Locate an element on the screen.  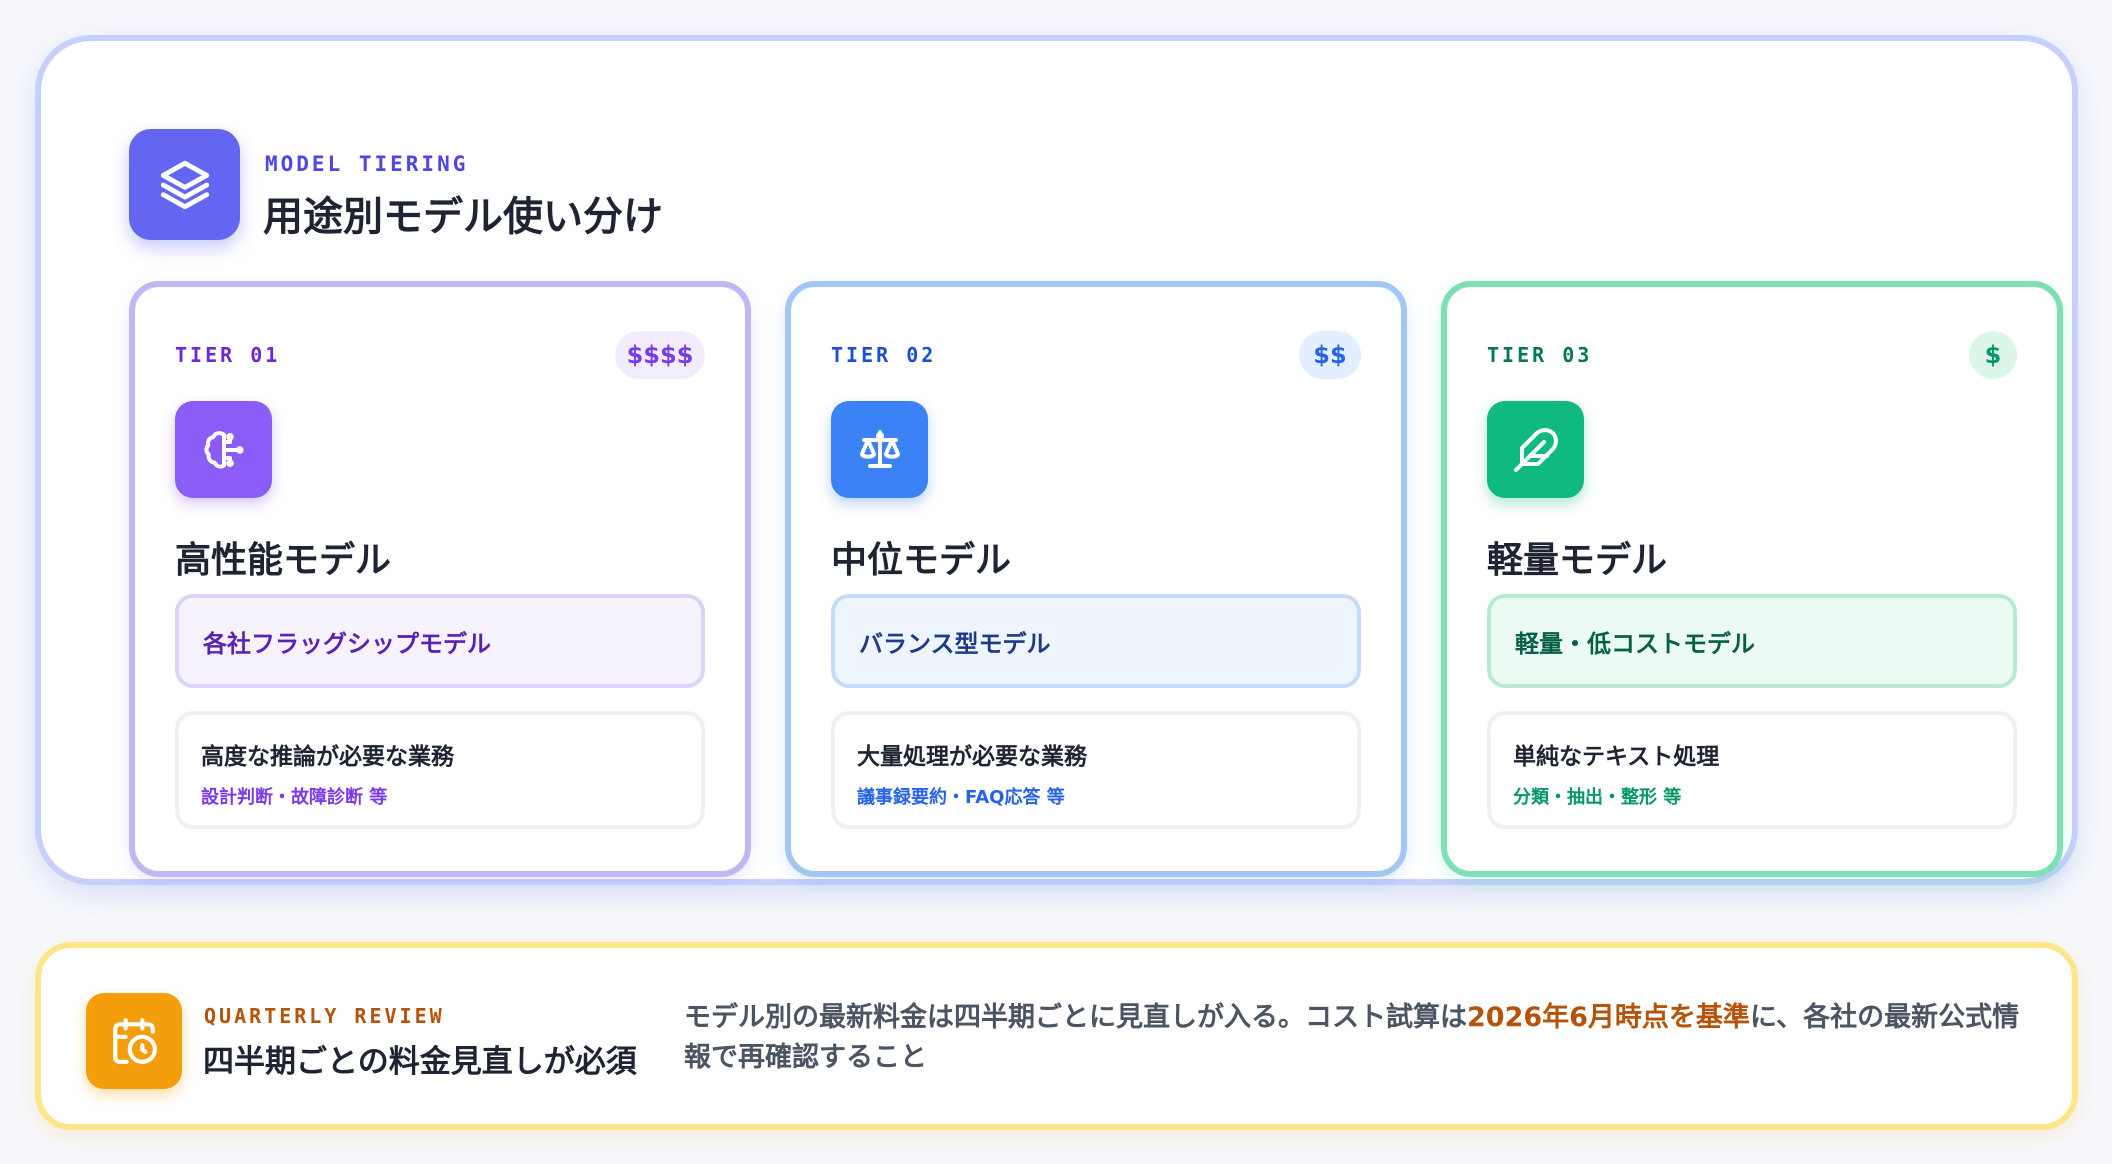
usecase-examples: 議事録要約・FAQ応答 等 is located at coordinates (961, 797).